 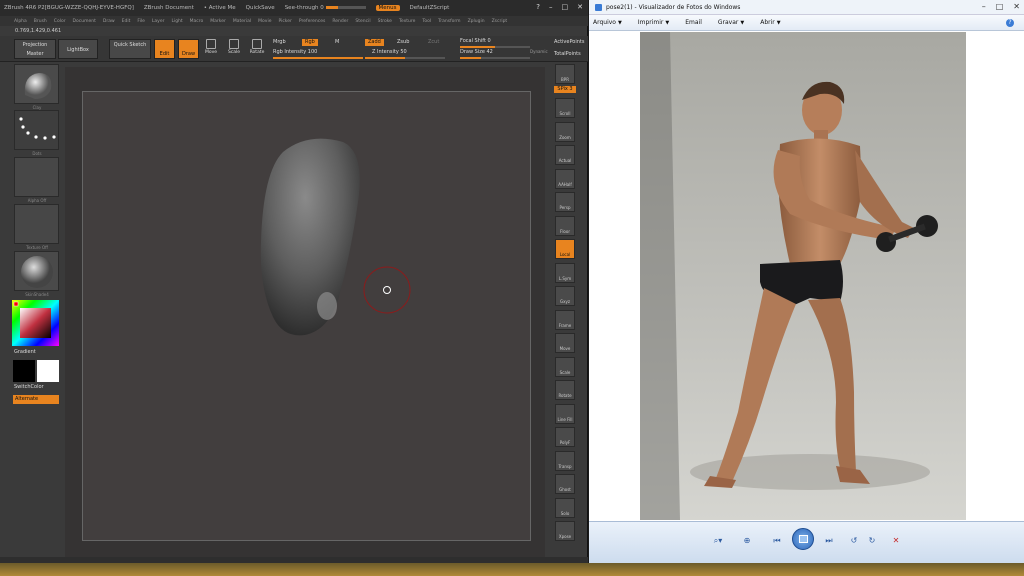 What do you see at coordinates (430, 8) in the screenshot?
I see `default-script-button: DefaultZScript` at bounding box center [430, 8].